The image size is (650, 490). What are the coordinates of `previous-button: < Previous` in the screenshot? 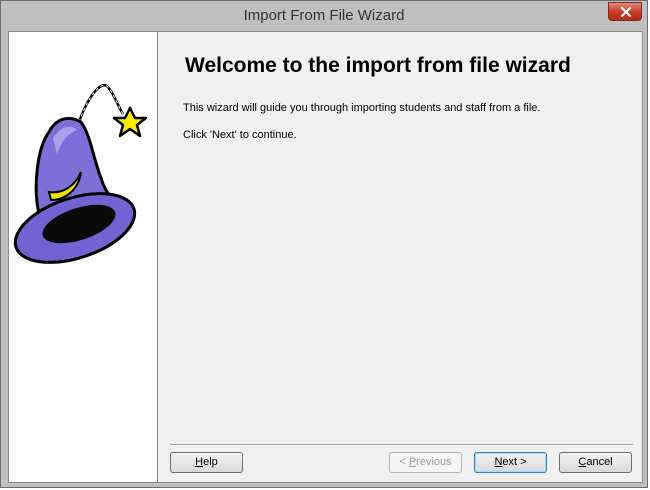 It's located at (425, 462).